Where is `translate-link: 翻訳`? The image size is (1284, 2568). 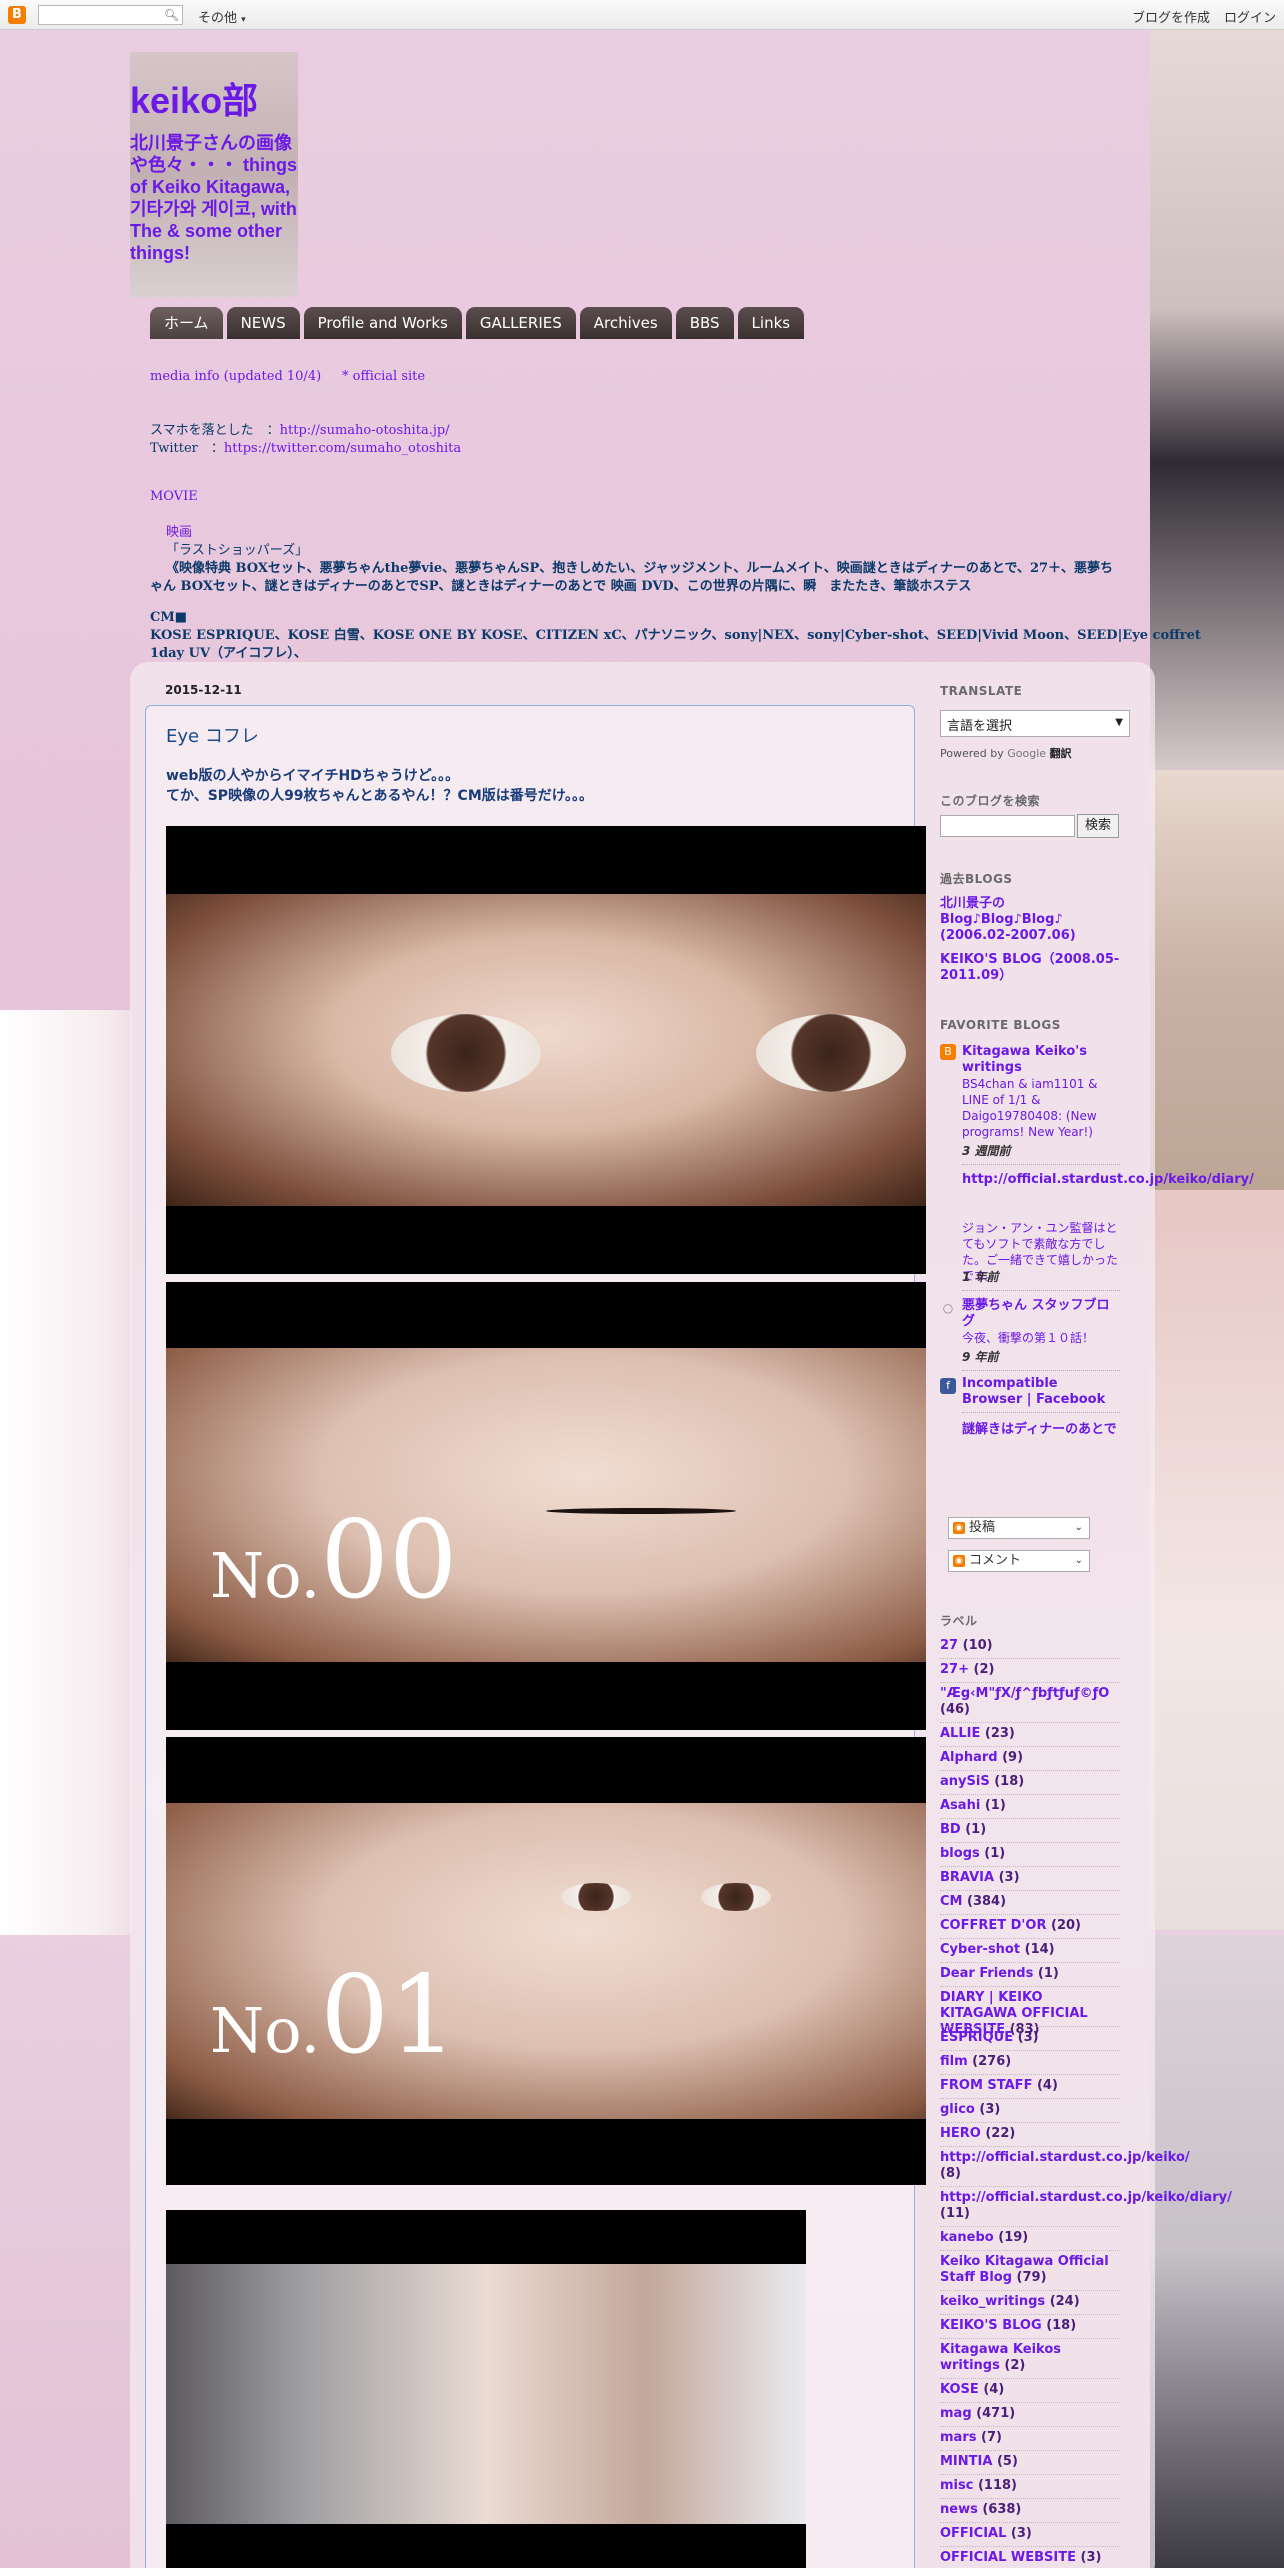
translate-link: 翻訳 is located at coordinates (1061, 753).